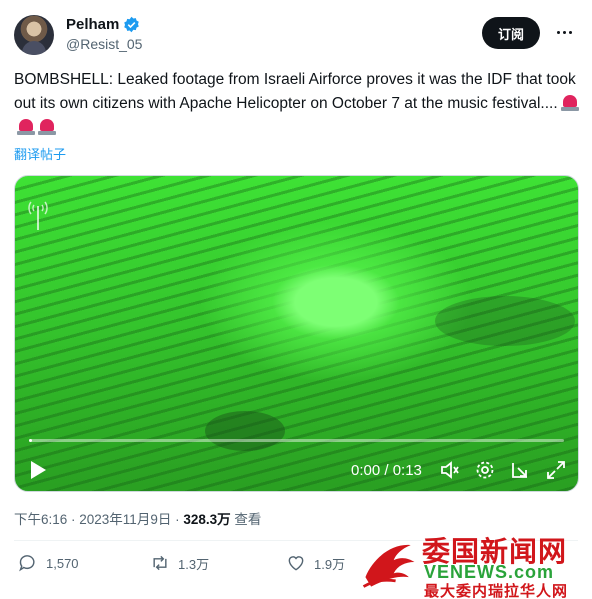 Image resolution: width=592 pixels, height=599 pixels. What do you see at coordinates (104, 34) in the screenshot?
I see `author-block: Pelham @Resist_05` at bounding box center [104, 34].